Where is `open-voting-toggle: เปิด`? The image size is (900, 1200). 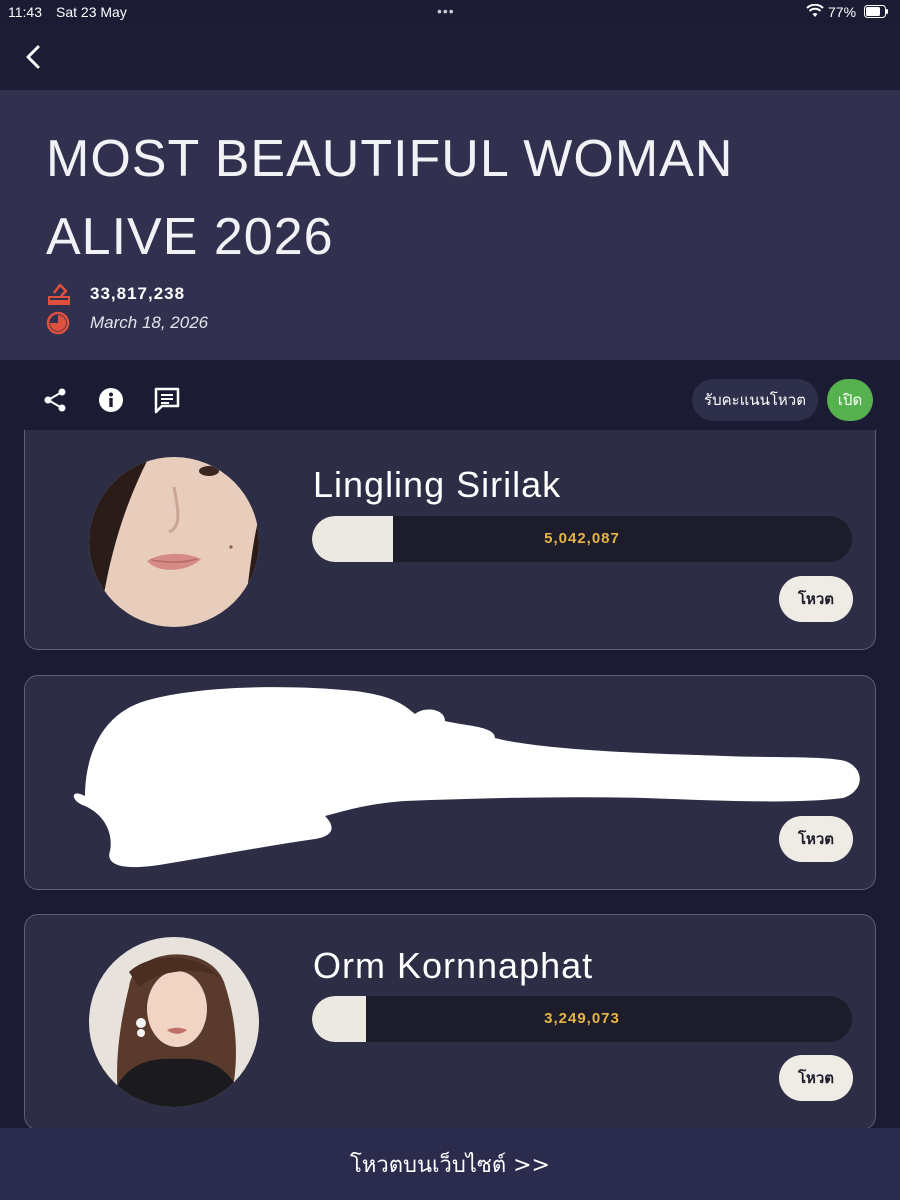
open-voting-toggle: เปิด is located at coordinates (850, 400).